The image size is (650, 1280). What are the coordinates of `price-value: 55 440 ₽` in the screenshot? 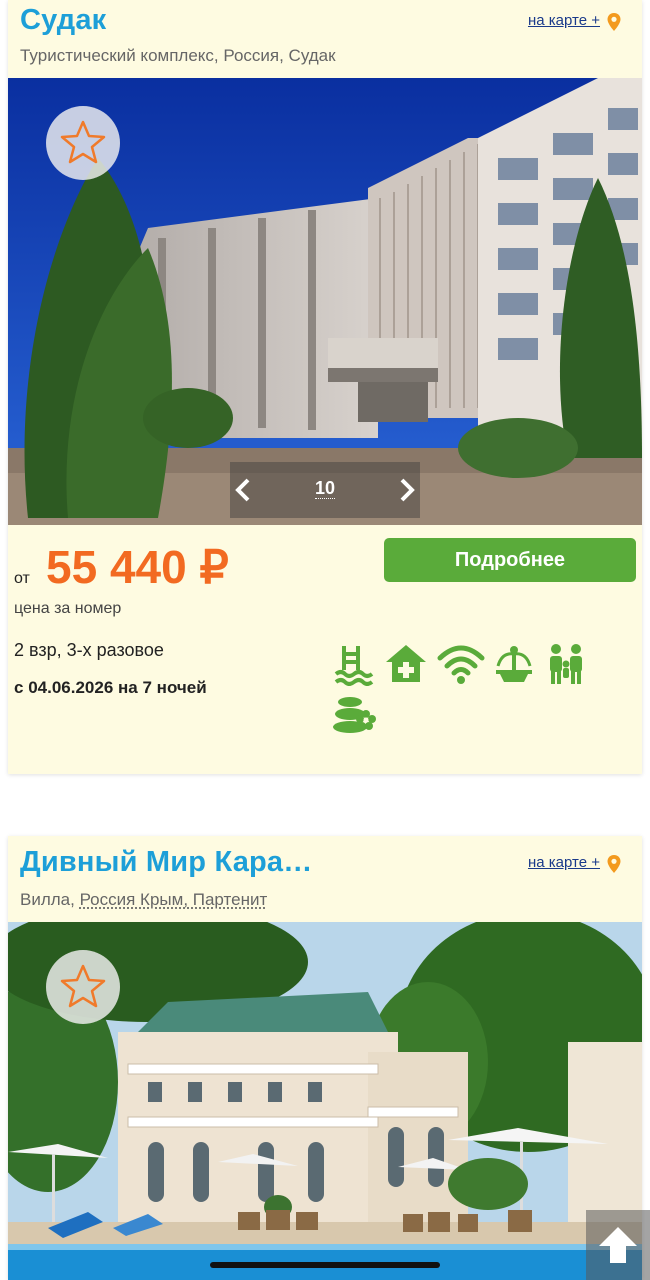 It's located at (137, 567).